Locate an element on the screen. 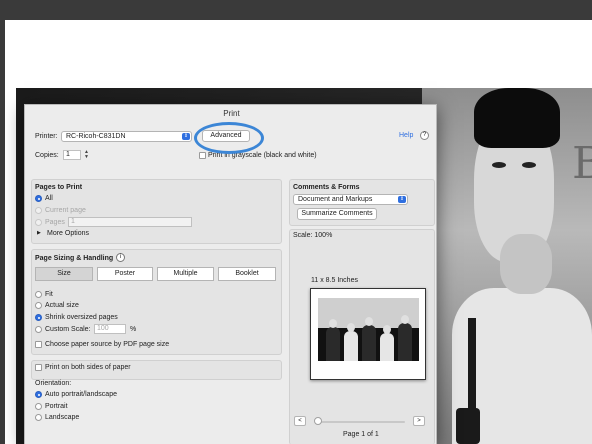 The height and width of the screenshot is (444, 592). page-slider-track is located at coordinates (360, 422).